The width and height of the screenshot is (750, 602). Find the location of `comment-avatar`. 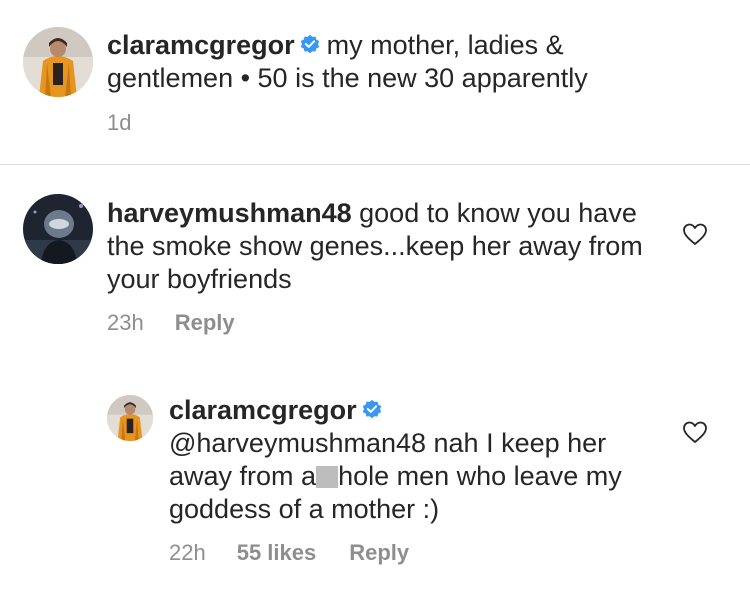

comment-avatar is located at coordinates (58, 229).